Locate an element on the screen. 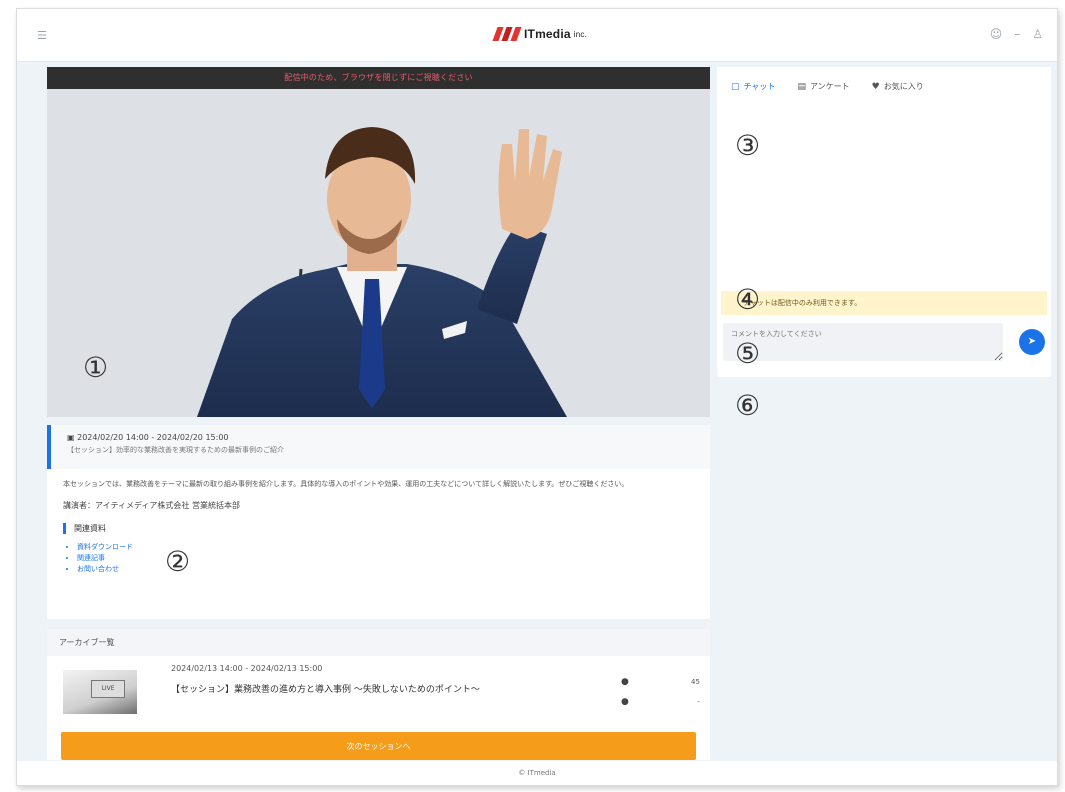 This screenshot has width=1065, height=792. annotation-1: ① is located at coordinates (96, 367).